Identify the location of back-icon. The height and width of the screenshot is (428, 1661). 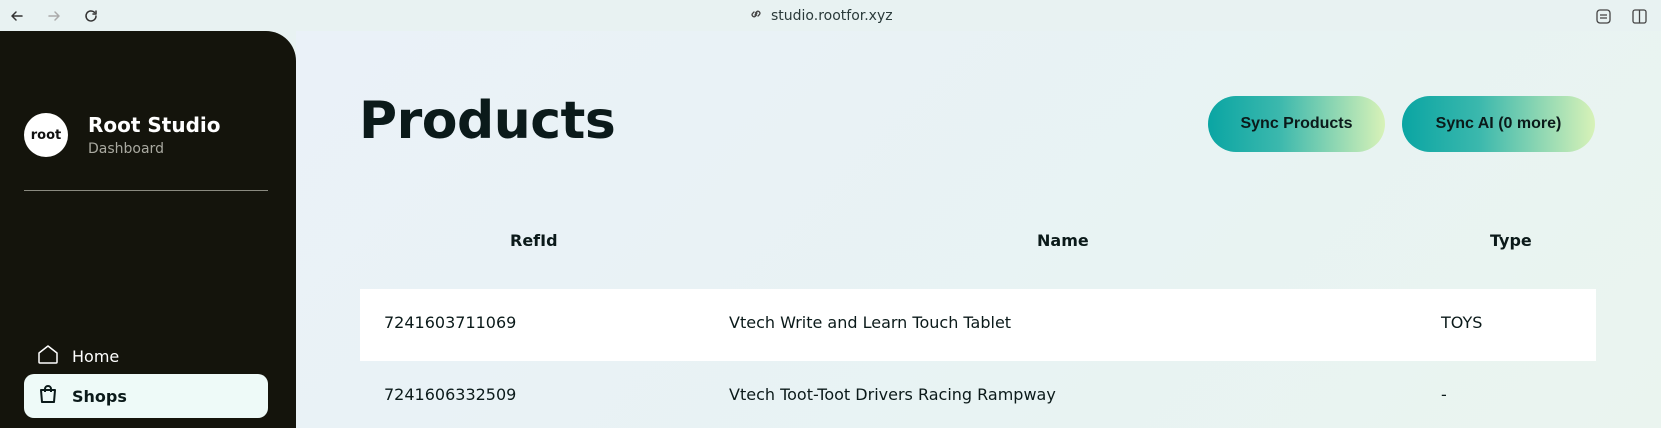
(17, 16).